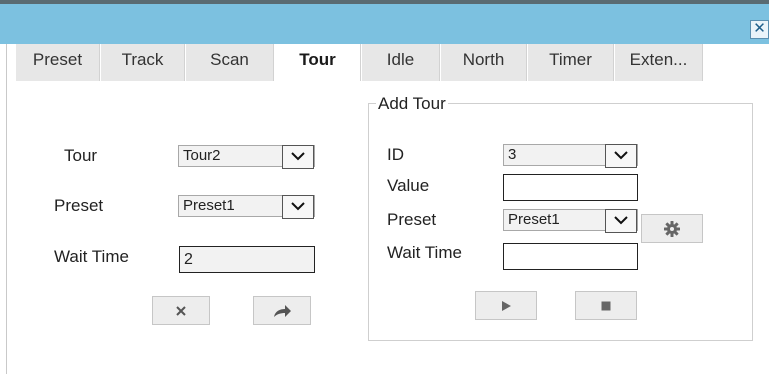 The image size is (769, 374). I want to click on id-select-value: 3, so click(512, 154).